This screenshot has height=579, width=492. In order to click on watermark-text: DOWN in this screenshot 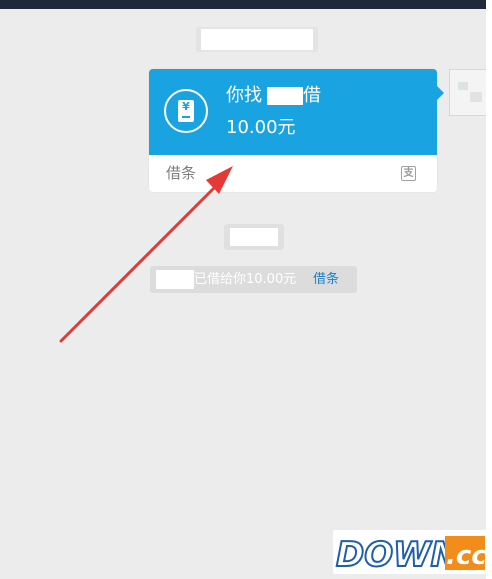, I will do `click(397, 554)`.